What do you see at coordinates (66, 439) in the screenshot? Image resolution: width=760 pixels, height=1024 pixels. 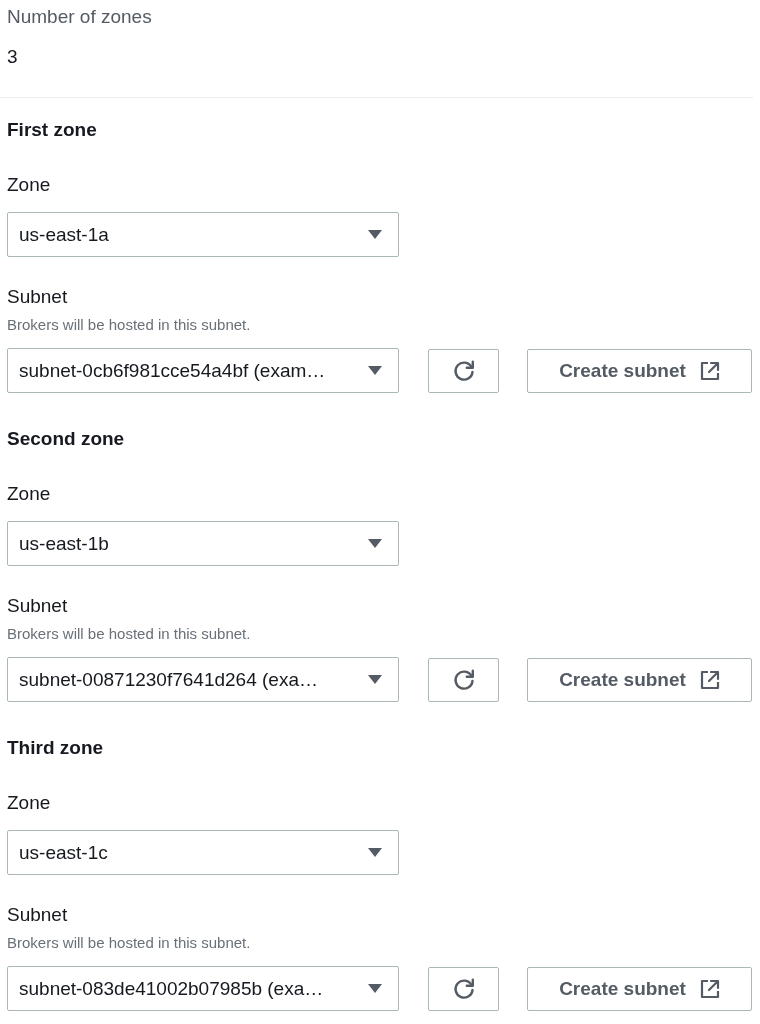 I see `zone-heading: Second zone` at bounding box center [66, 439].